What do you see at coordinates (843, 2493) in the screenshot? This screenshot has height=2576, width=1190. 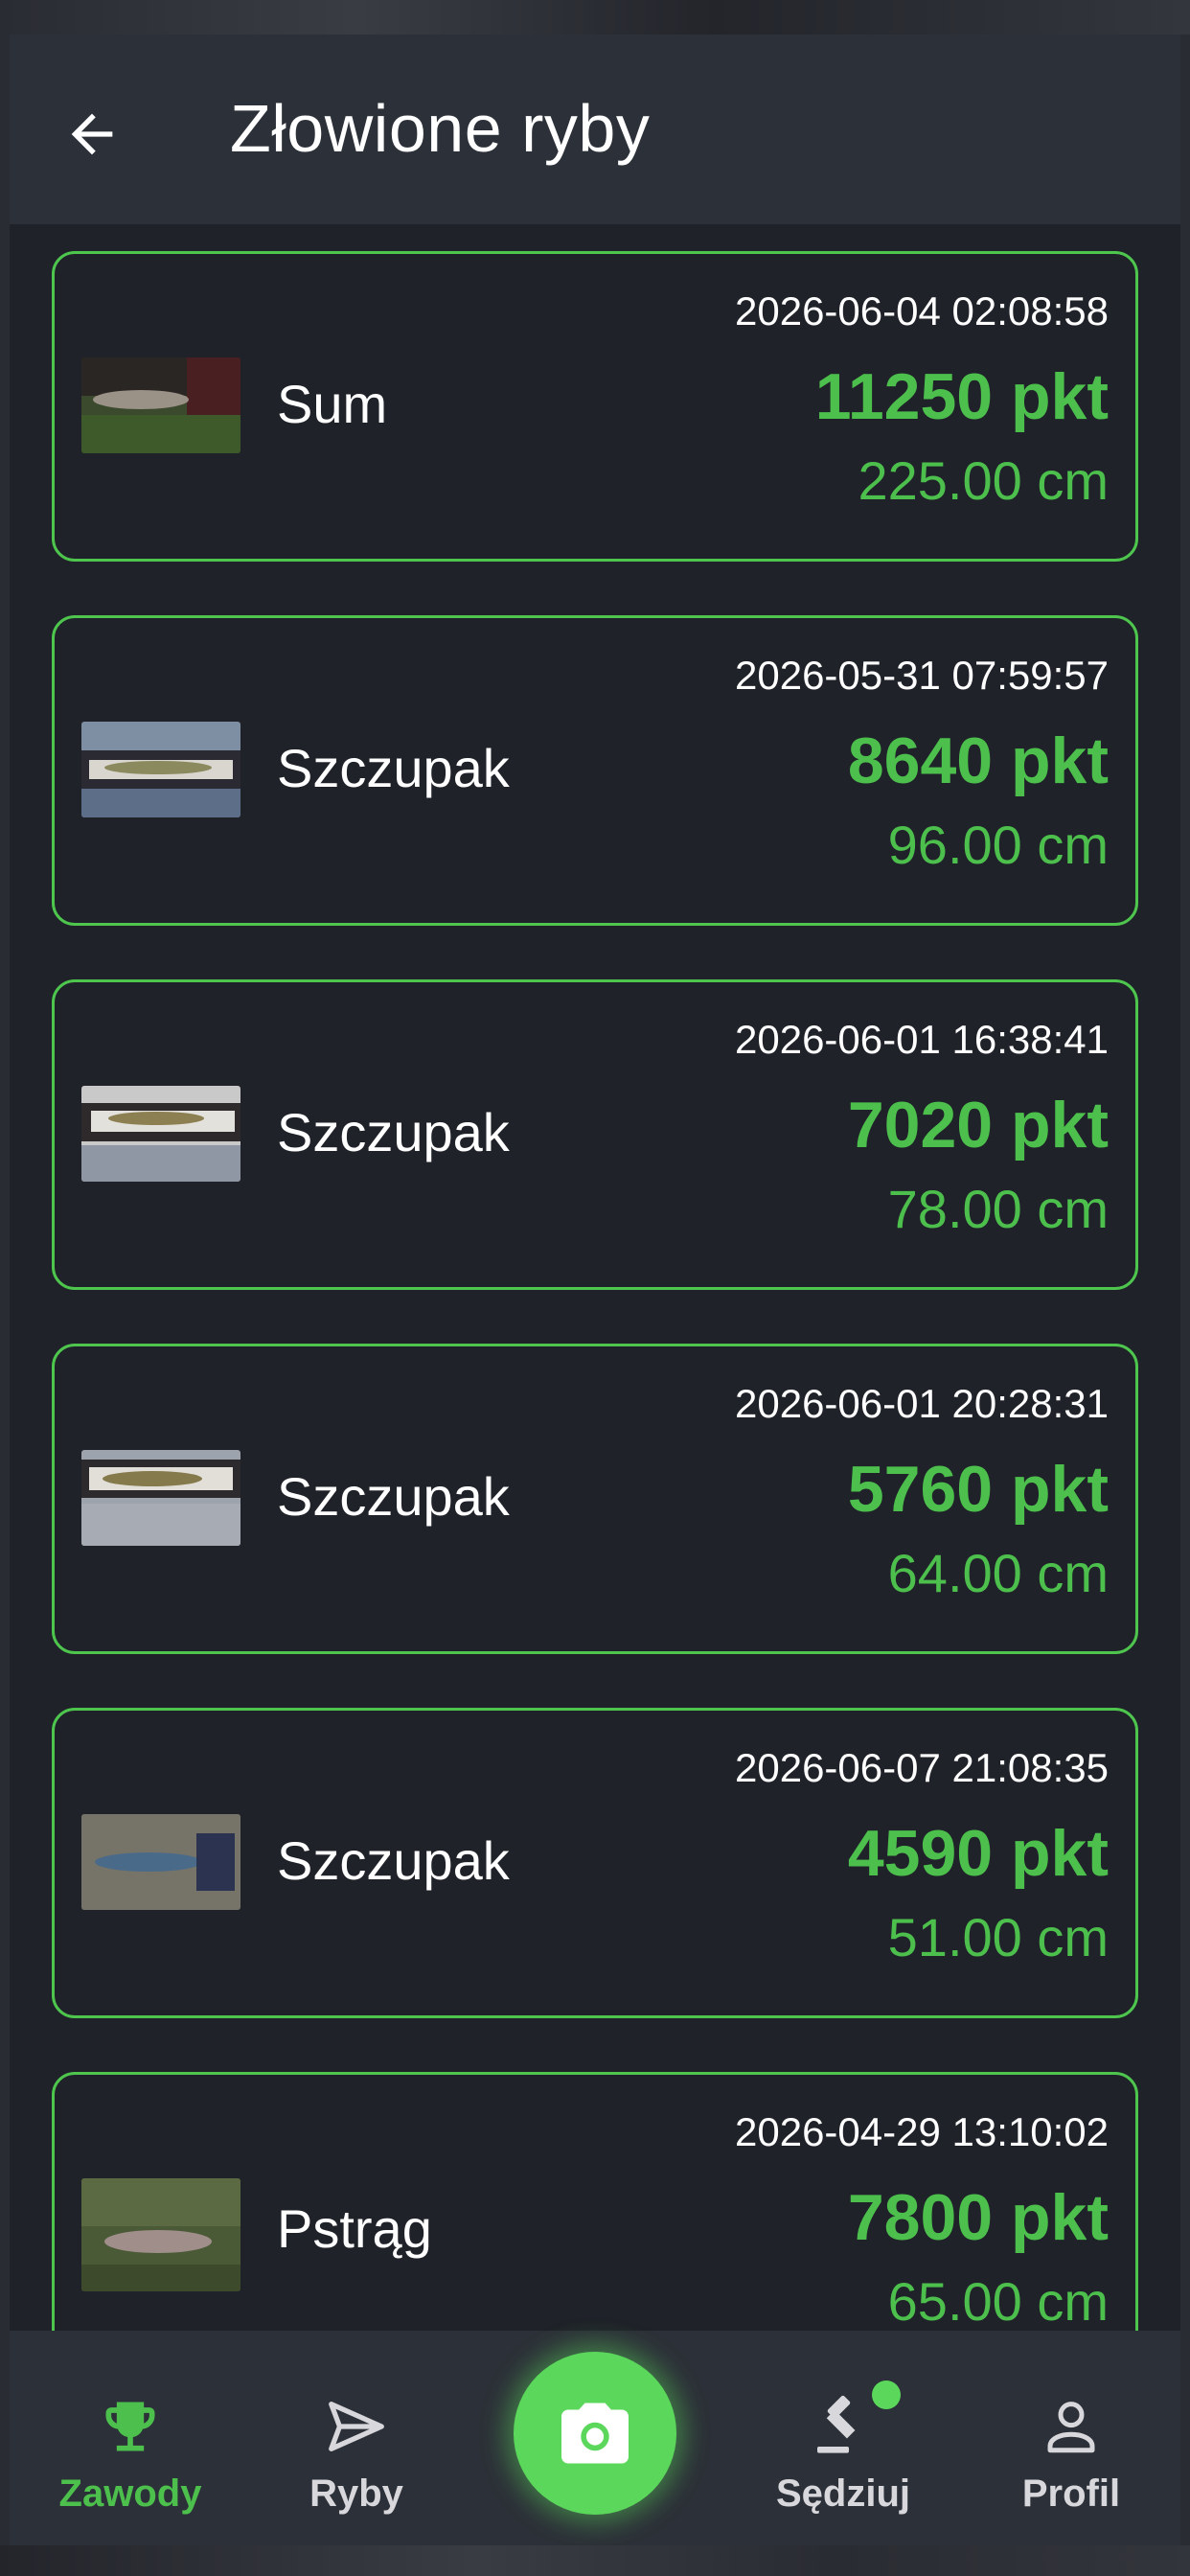 I see `nav-label: Sędziuj` at bounding box center [843, 2493].